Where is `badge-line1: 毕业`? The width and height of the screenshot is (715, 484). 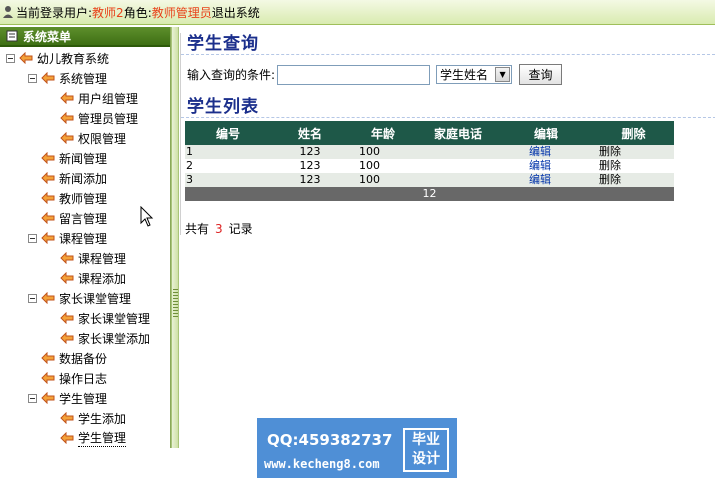 badge-line1: 毕业 is located at coordinates (426, 440).